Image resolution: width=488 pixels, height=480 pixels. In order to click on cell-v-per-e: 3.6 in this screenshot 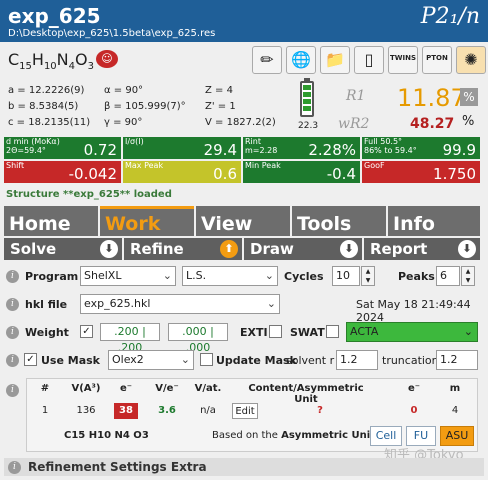, I will do `click(167, 410)`.